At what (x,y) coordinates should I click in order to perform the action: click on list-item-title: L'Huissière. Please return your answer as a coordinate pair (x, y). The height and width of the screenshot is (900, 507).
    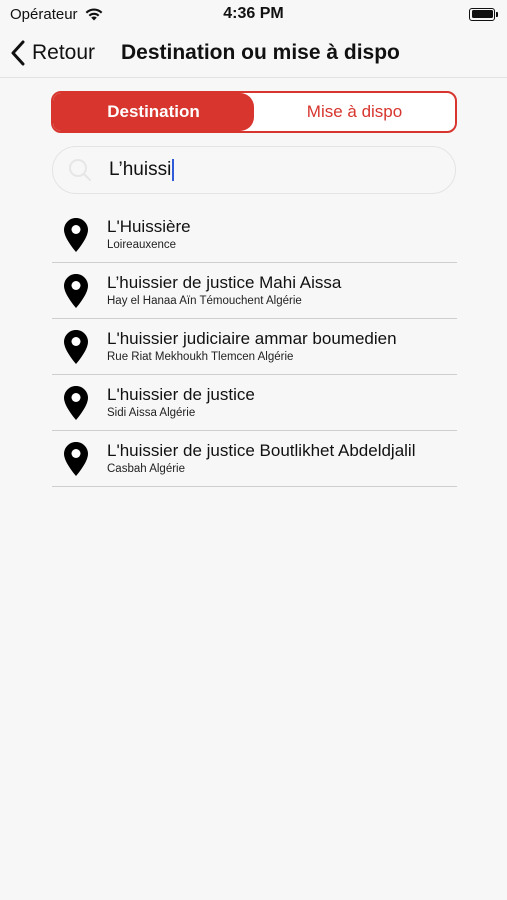
    Looking at the image, I should click on (149, 226).